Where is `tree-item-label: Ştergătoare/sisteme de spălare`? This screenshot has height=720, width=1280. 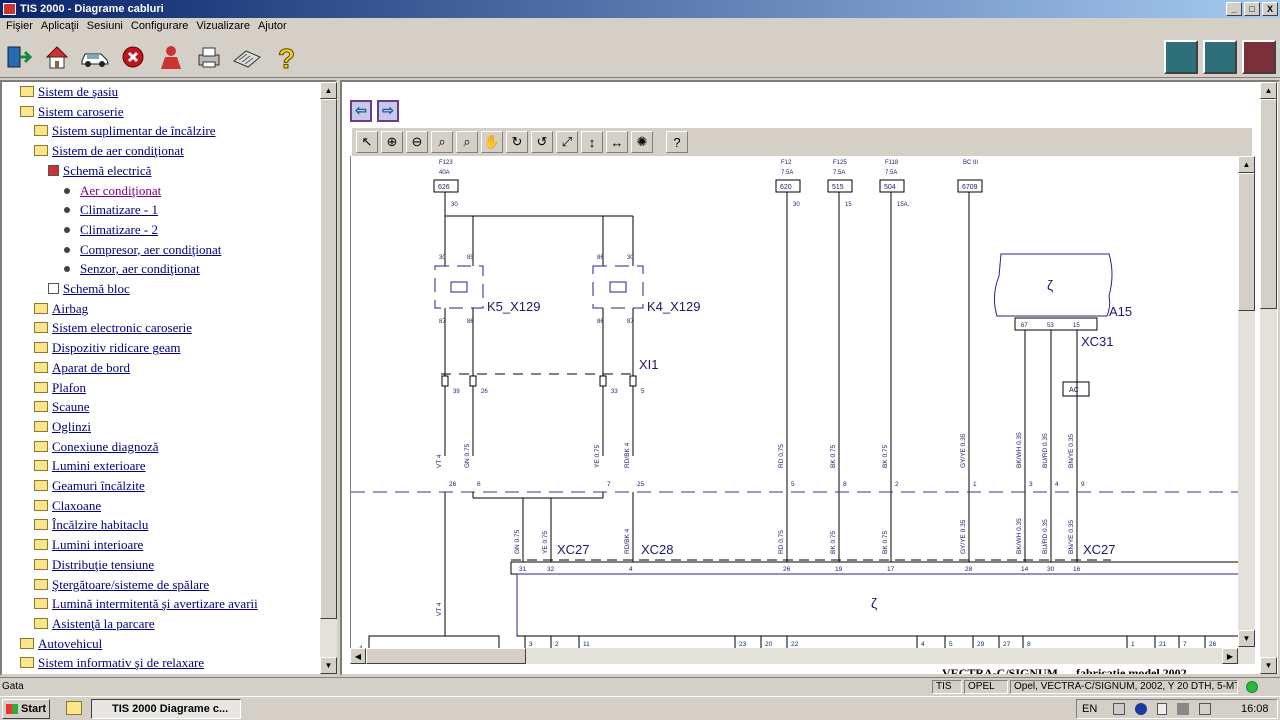 tree-item-label: Ştergătoare/sisteme de spălare is located at coordinates (130, 584).